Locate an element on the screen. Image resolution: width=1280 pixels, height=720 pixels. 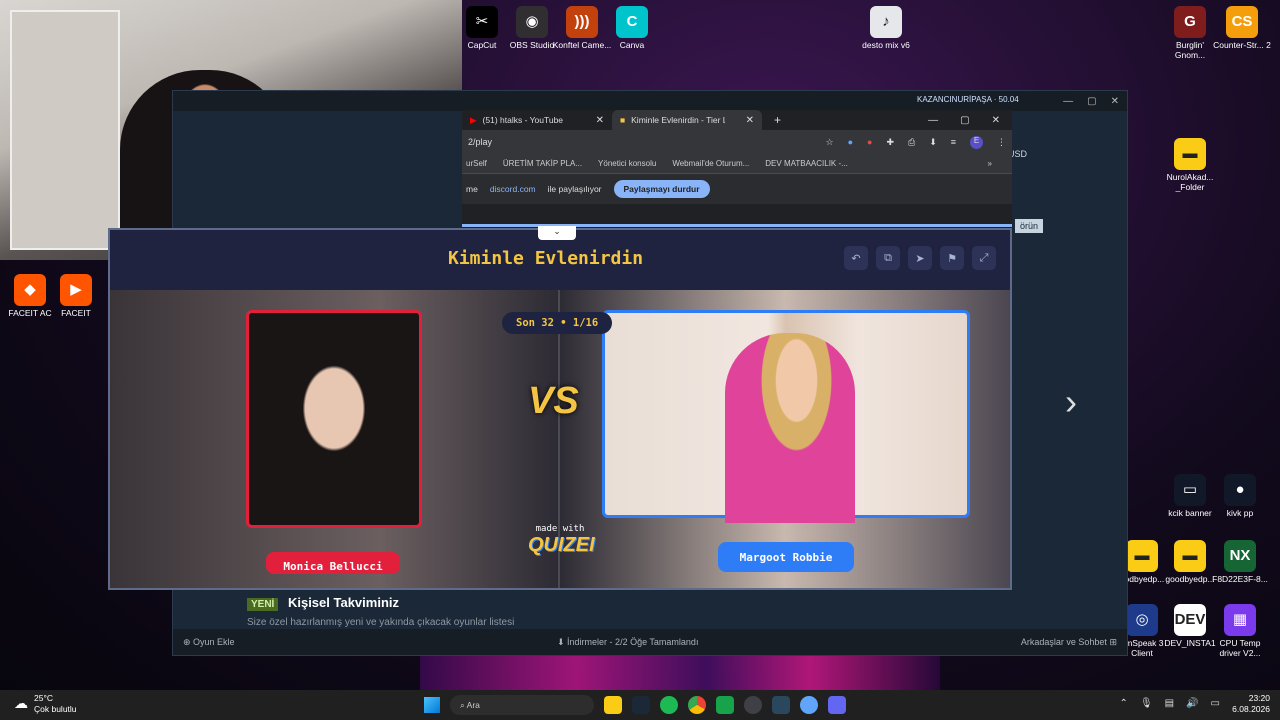
youtube-icon: ▶ is located at coordinates (473, 119).